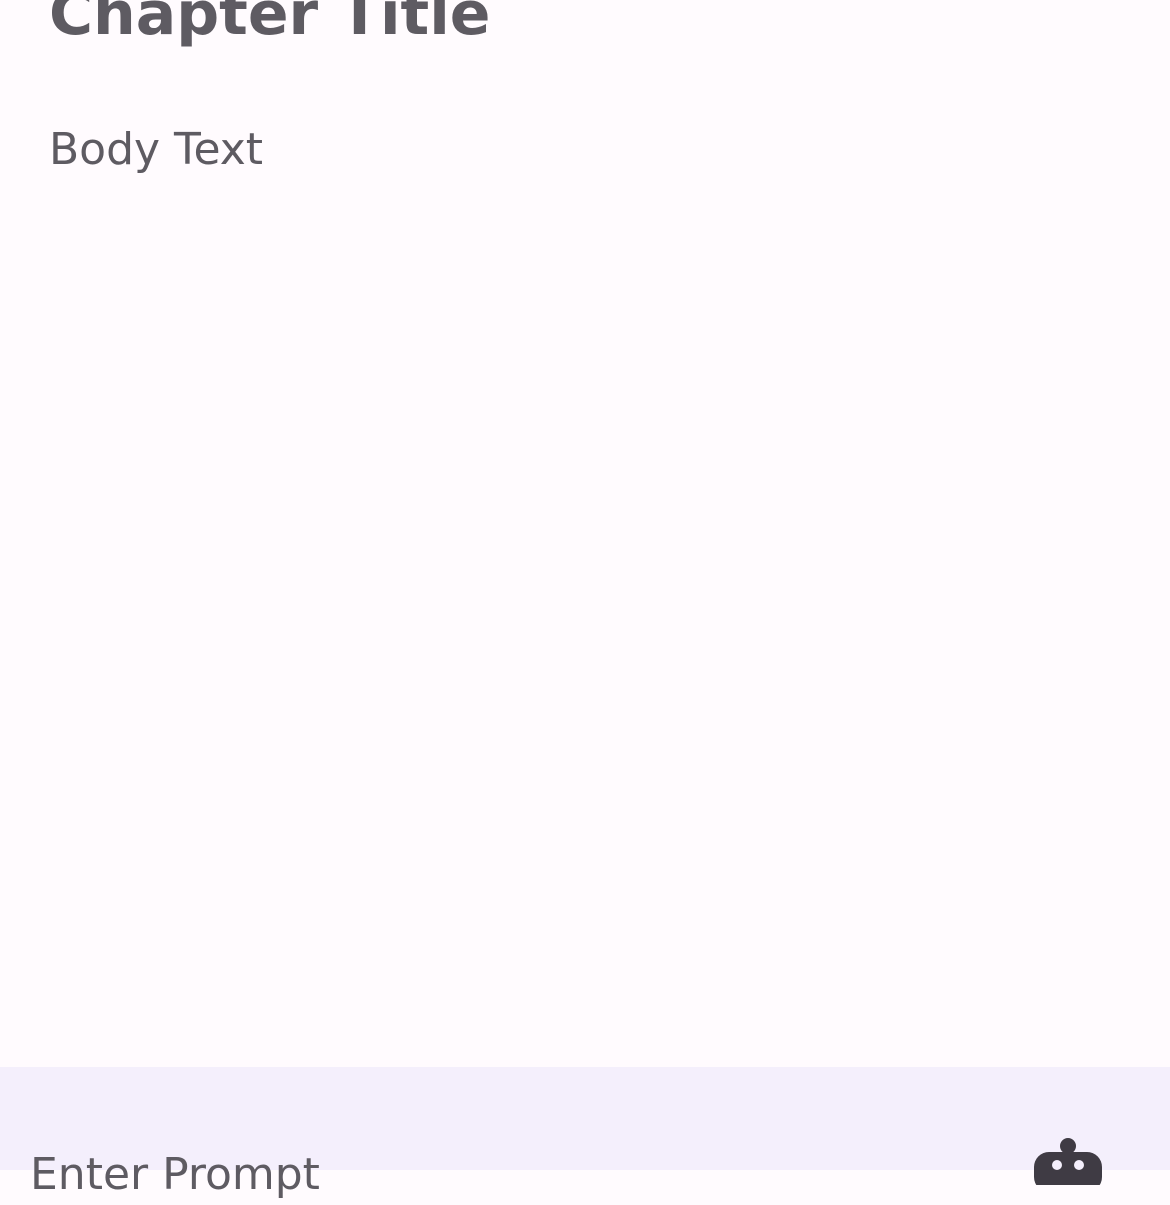 The image size is (1170, 1205). I want to click on chapter-body-text: Body Text, so click(156, 149).